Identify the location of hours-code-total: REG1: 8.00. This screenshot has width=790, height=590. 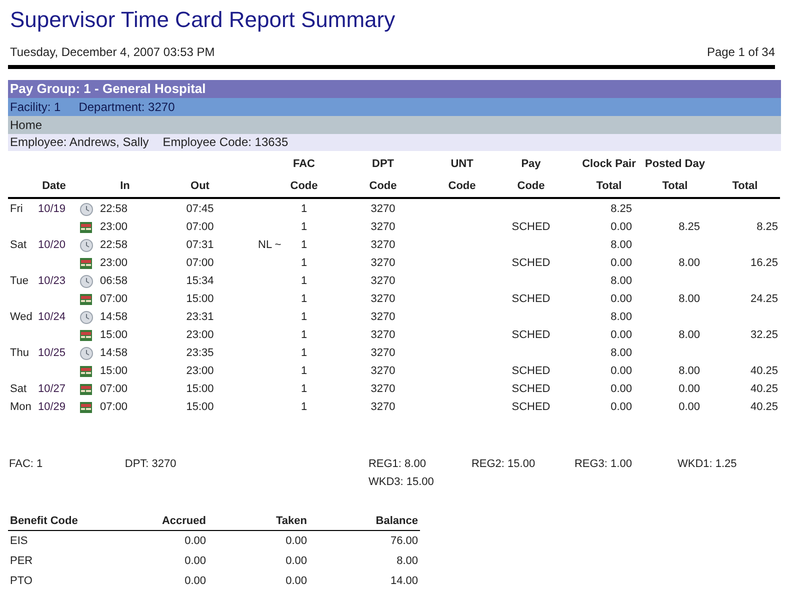
(397, 464).